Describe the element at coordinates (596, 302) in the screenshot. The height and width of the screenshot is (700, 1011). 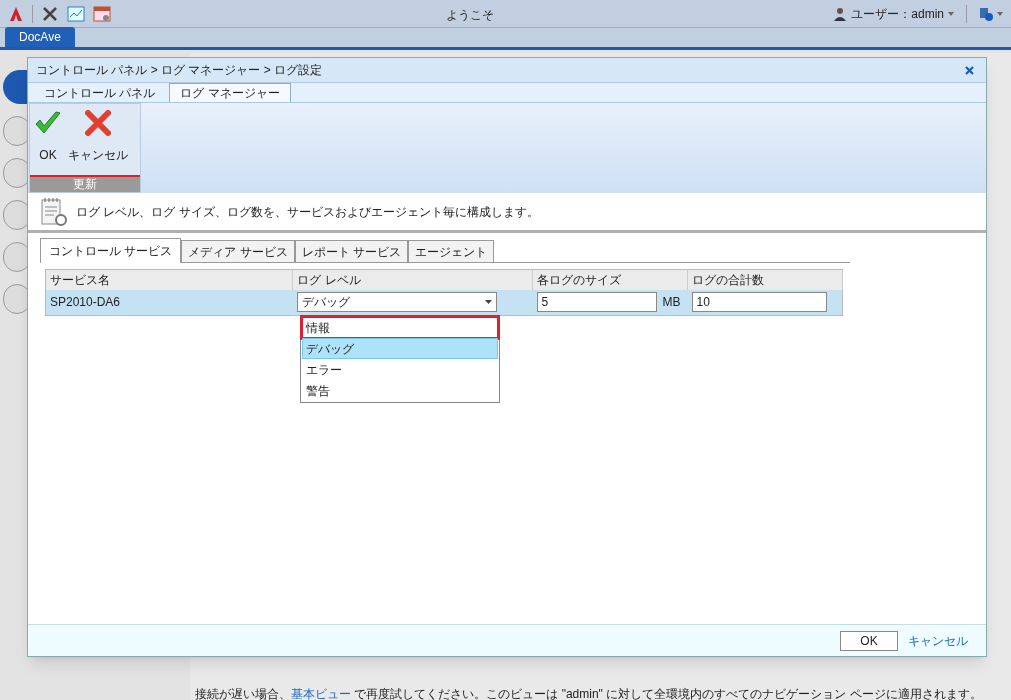
I see `size-input: 5` at that location.